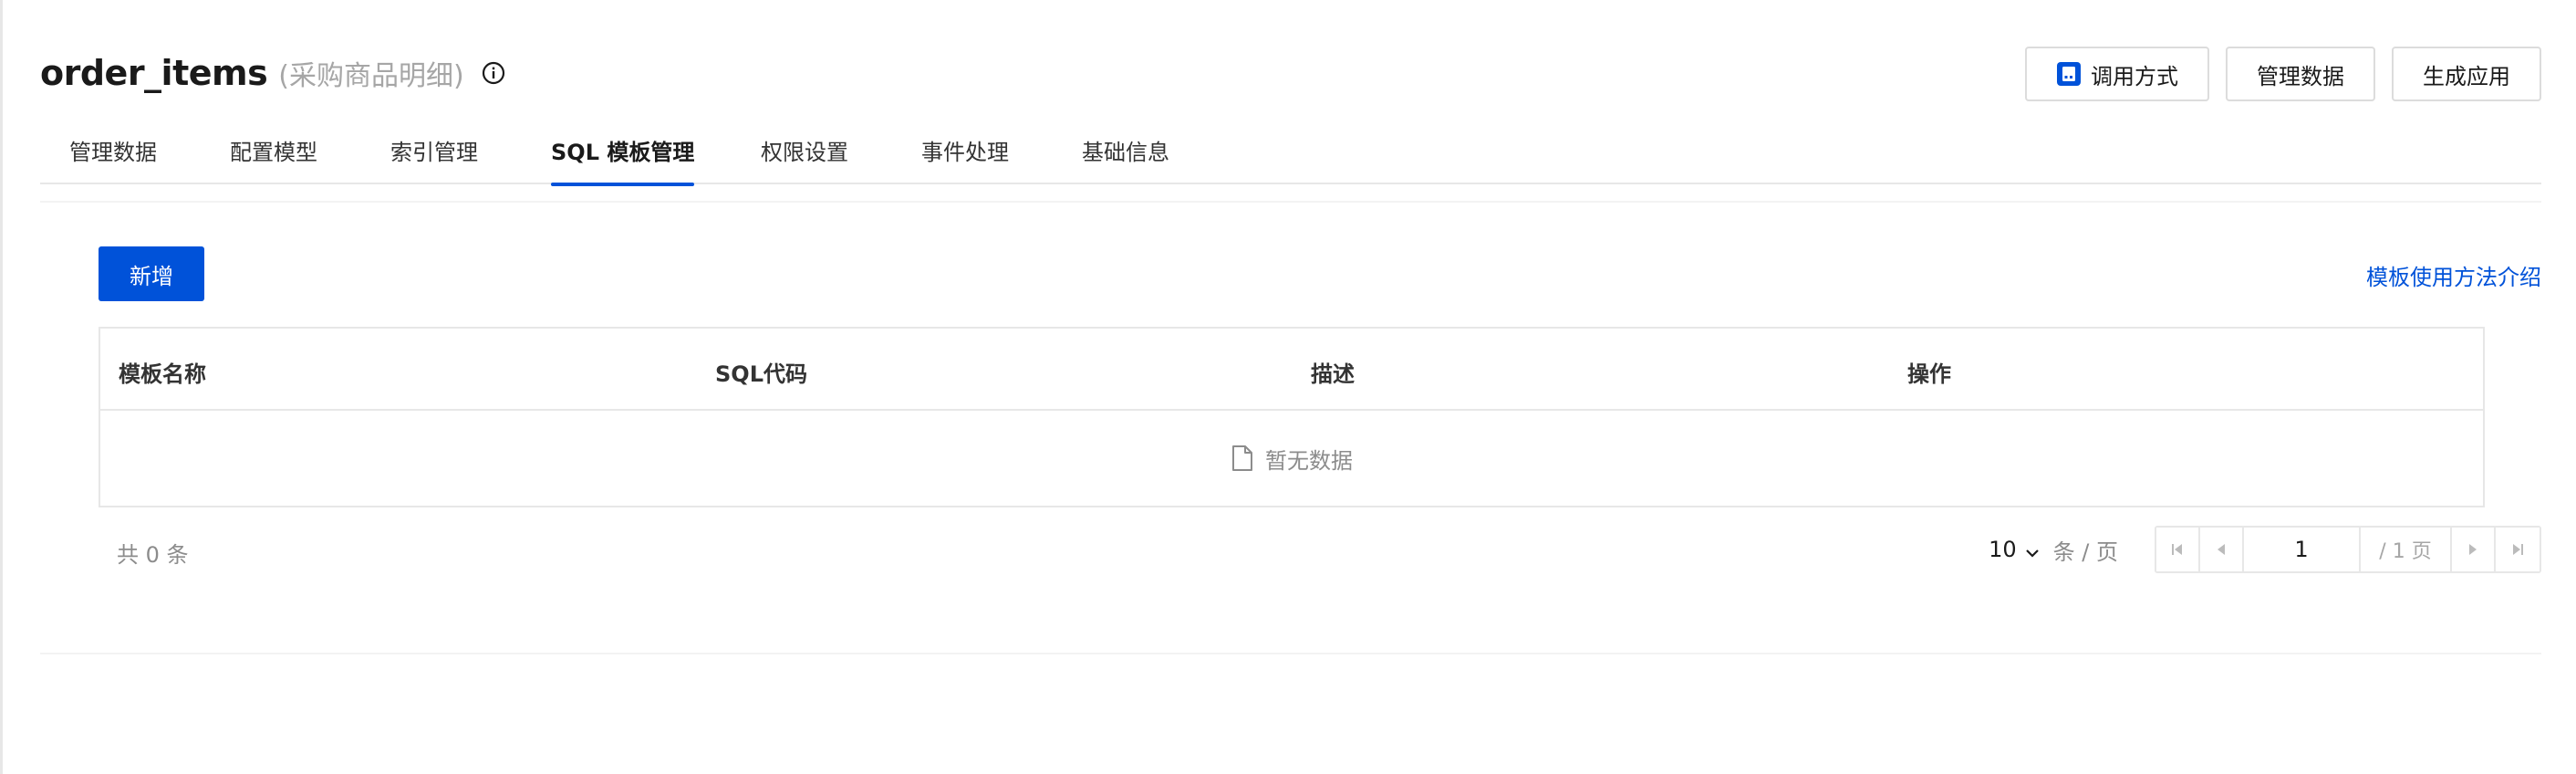  What do you see at coordinates (2069, 74) in the screenshot?
I see `api-doc-icon` at bounding box center [2069, 74].